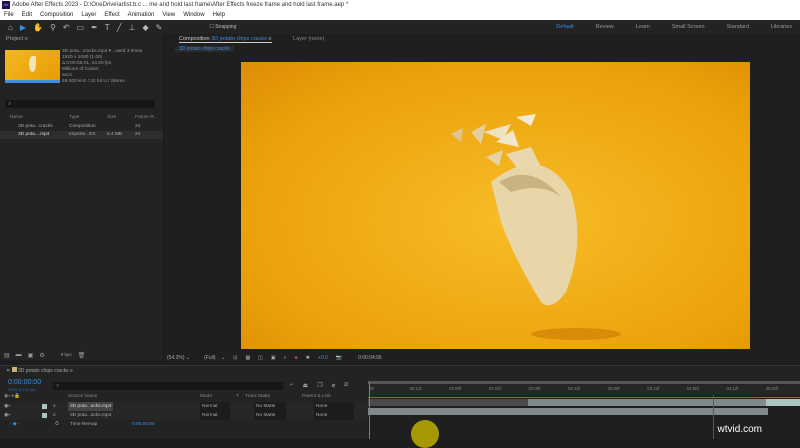 This screenshot has height=448, width=800. What do you see at coordinates (273, 358) in the screenshot?
I see `guides-icon: ▣` at bounding box center [273, 358].